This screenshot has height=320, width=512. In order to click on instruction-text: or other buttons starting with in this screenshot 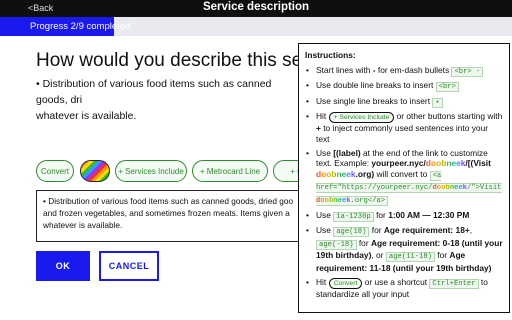, I will do `click(448, 116)`.